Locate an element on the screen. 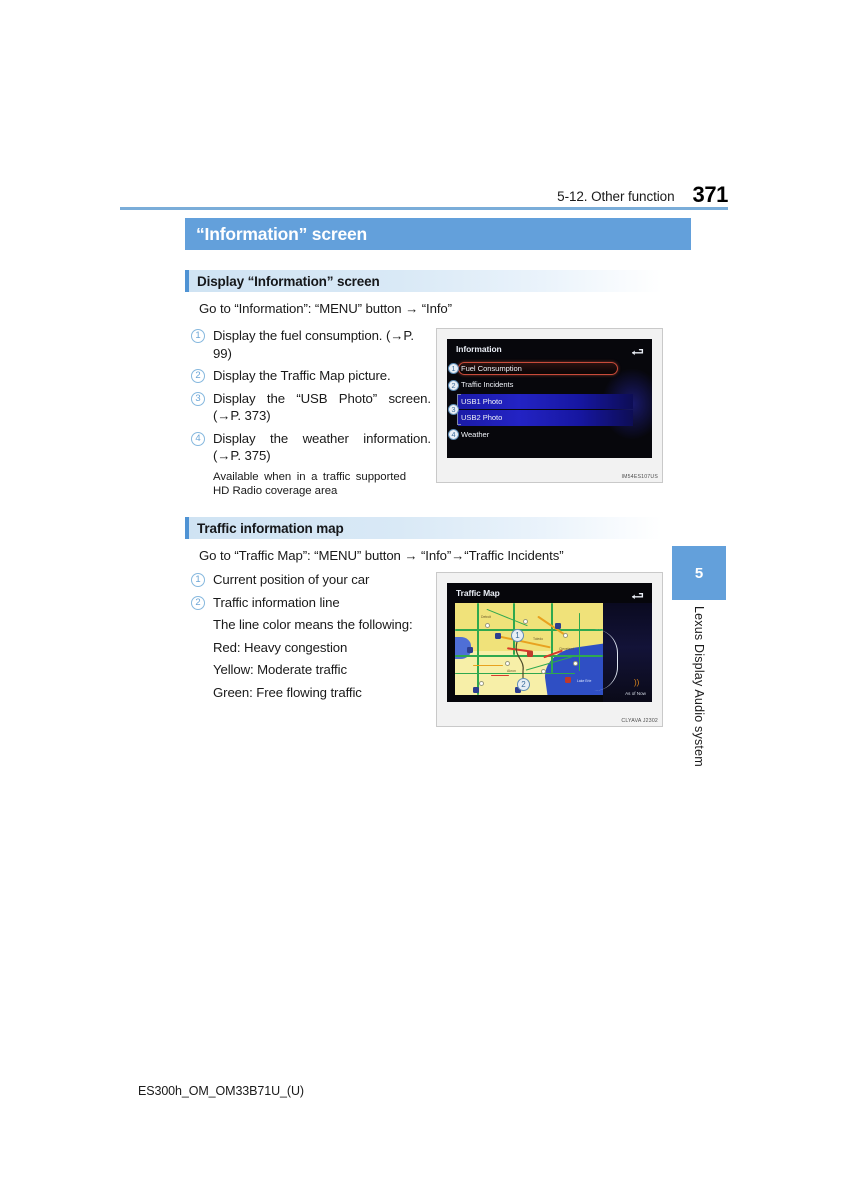 This screenshot has width=848, height=1200. callout-line: Traffic information line is located at coordinates (276, 602).